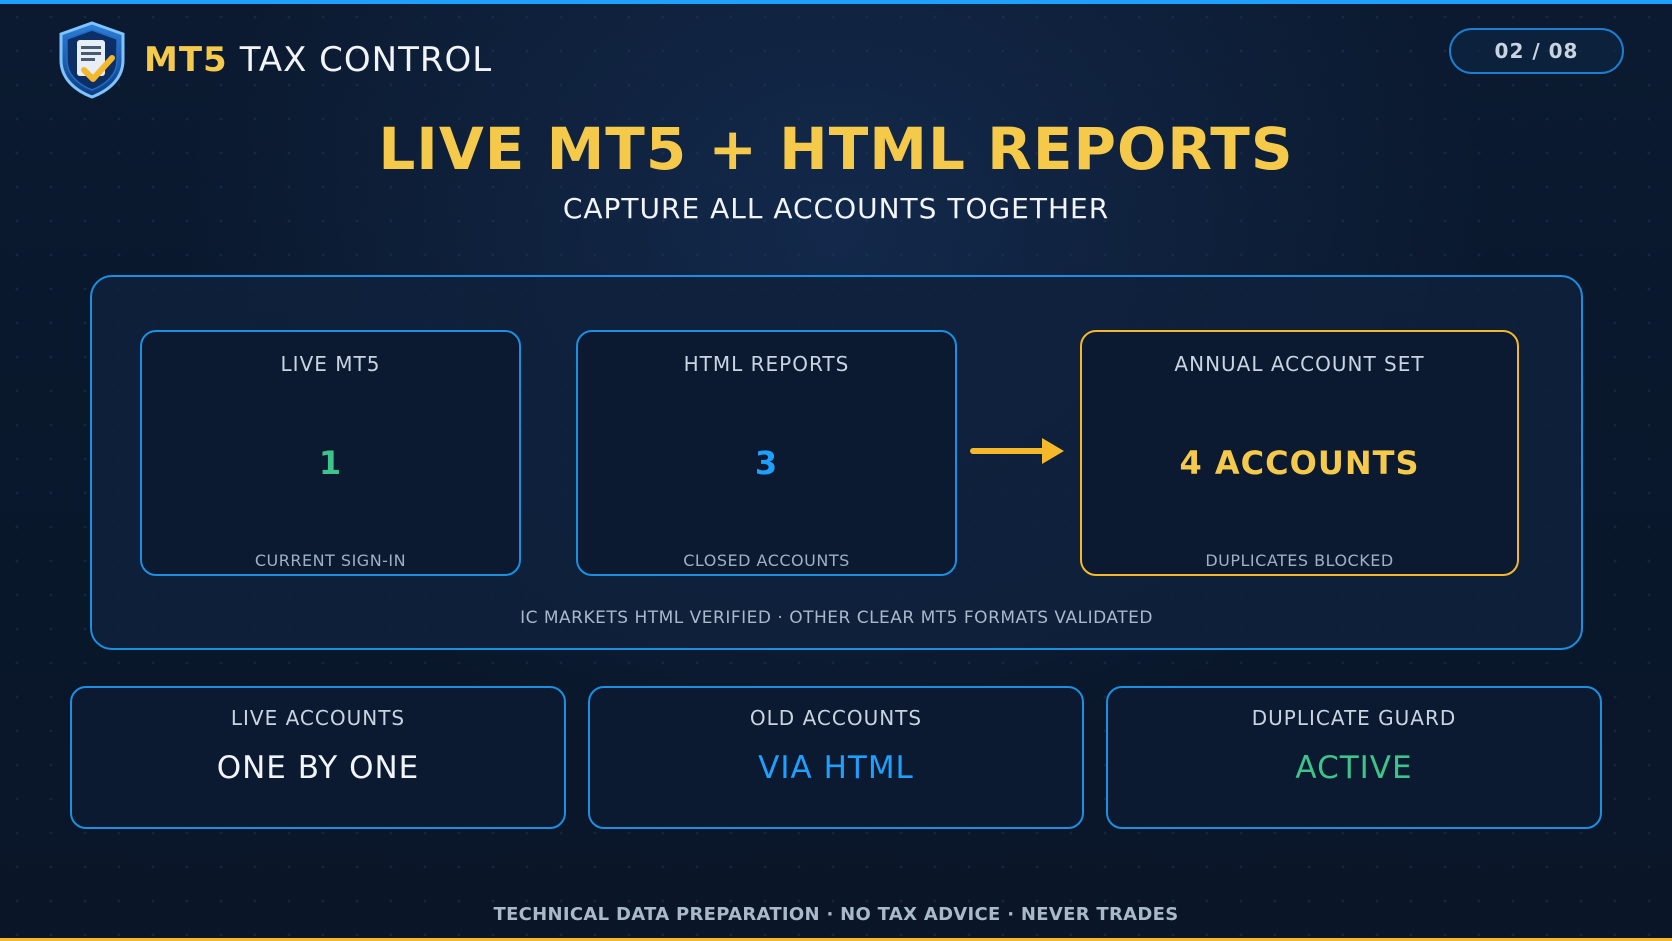 The width and height of the screenshot is (1672, 941). I want to click on html-reports-card: HTML REPORTS 3 CLOSED ACCOUNTS, so click(766, 453).